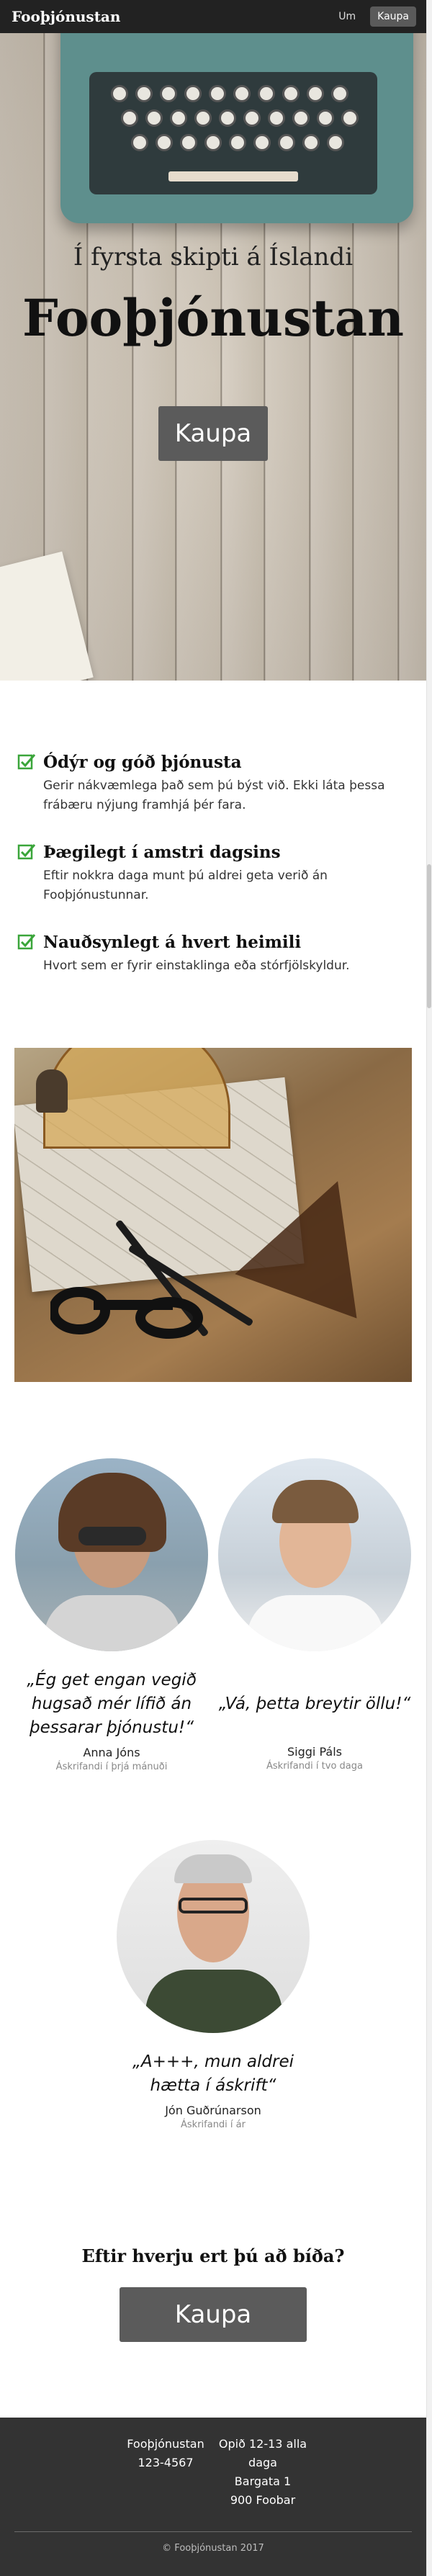  Describe the element at coordinates (213, 2110) in the screenshot. I see `testimonial-name: Jón Guðrúnarson` at that location.